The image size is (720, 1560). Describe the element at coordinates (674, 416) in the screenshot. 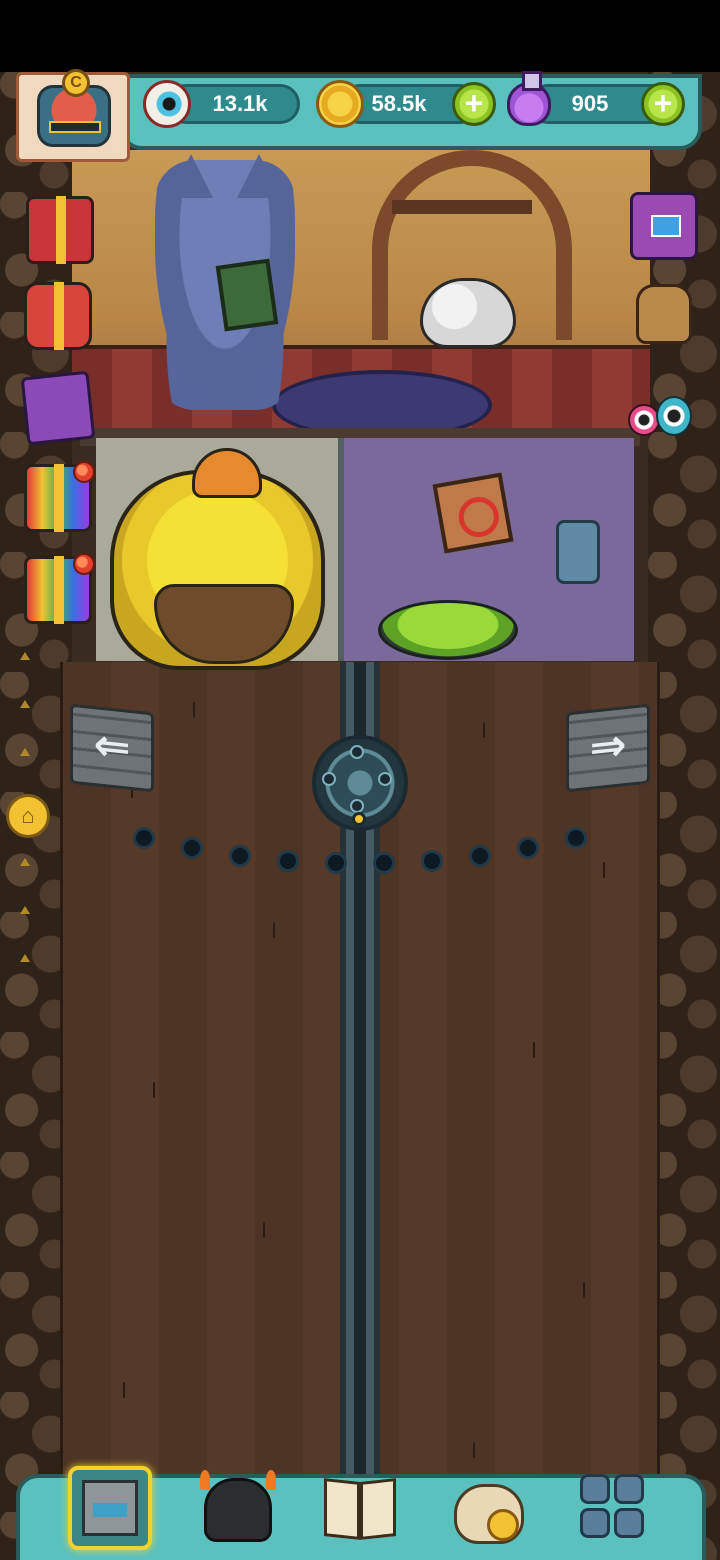

I see `blue-eye-icon` at that location.